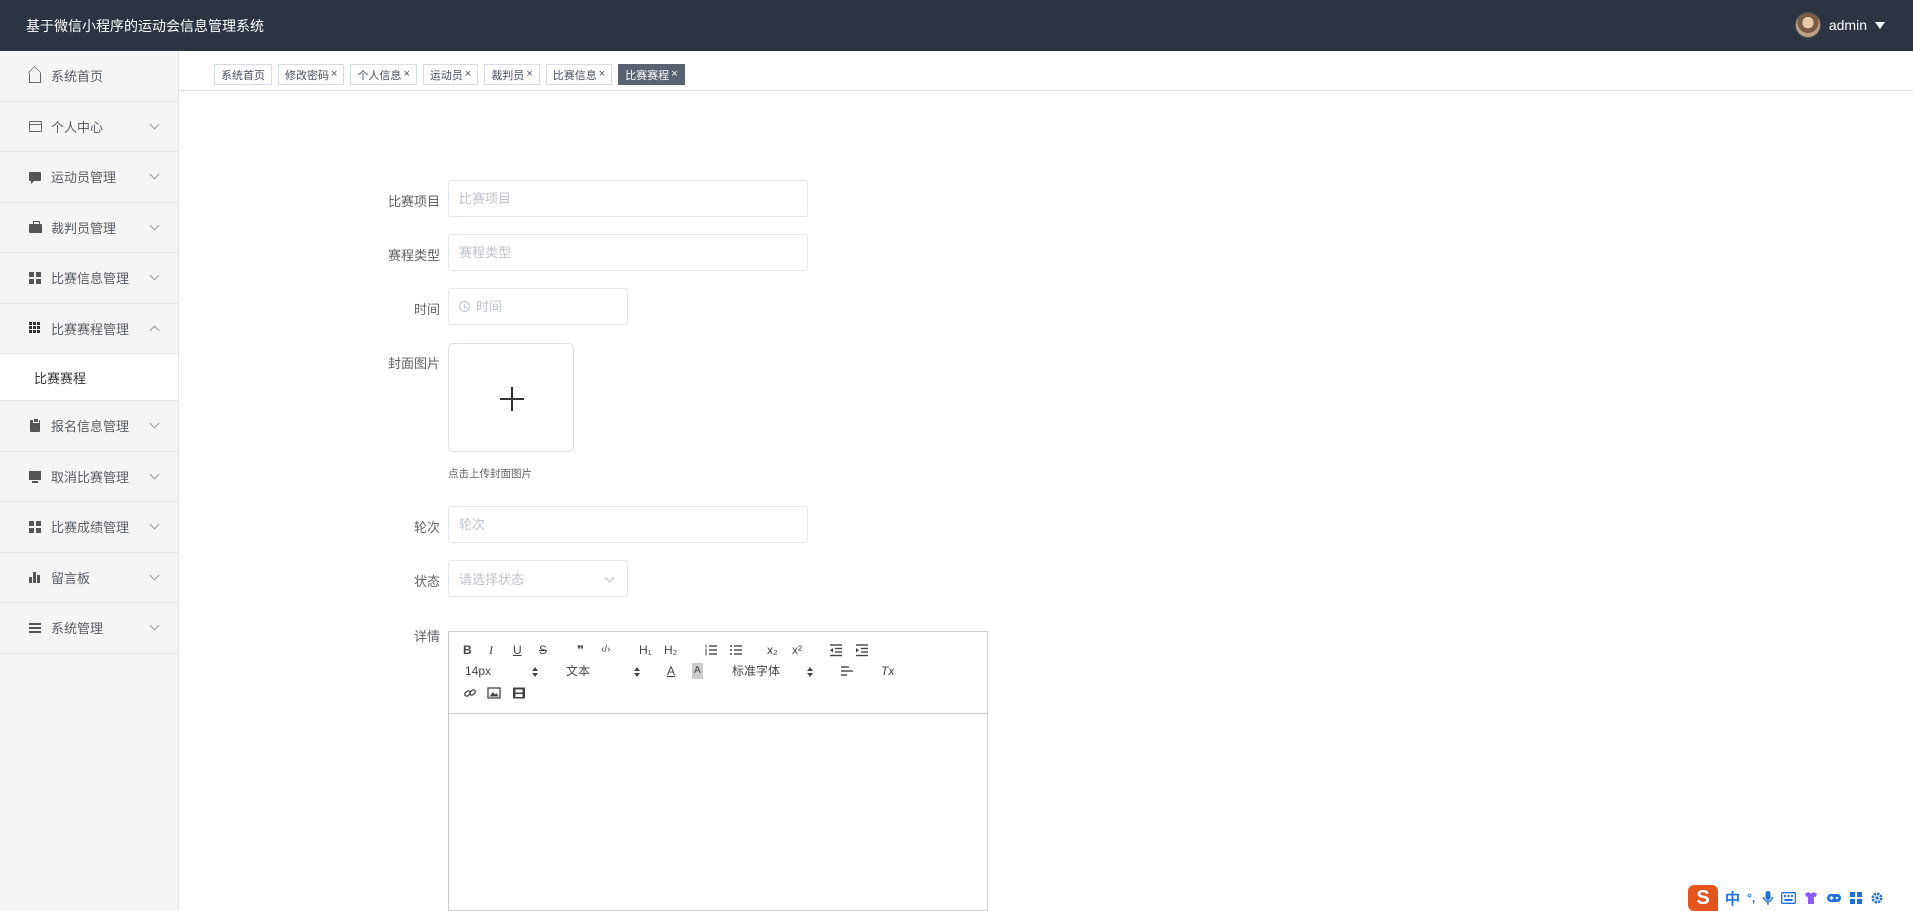  Describe the element at coordinates (77, 629) in the screenshot. I see `sidebar-item-label: 系统管理` at that location.